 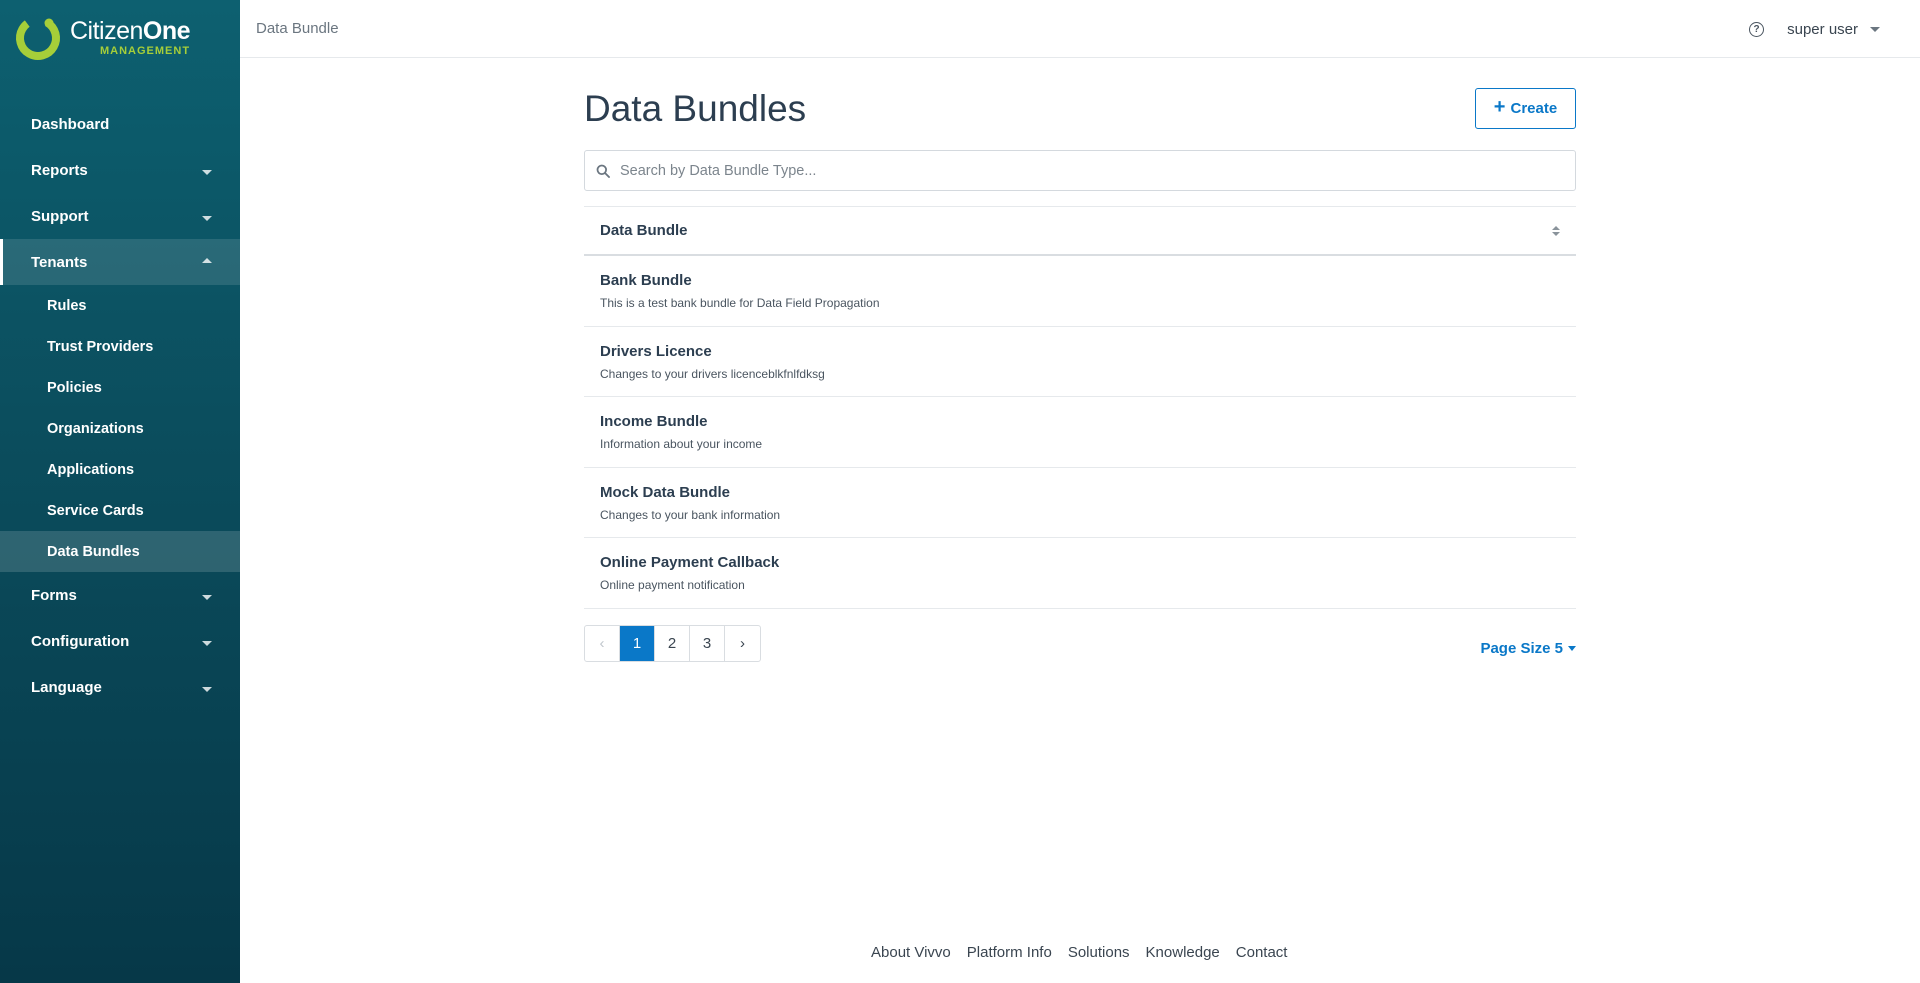 I want to click on logo-ring-icon, so click(x=38, y=38).